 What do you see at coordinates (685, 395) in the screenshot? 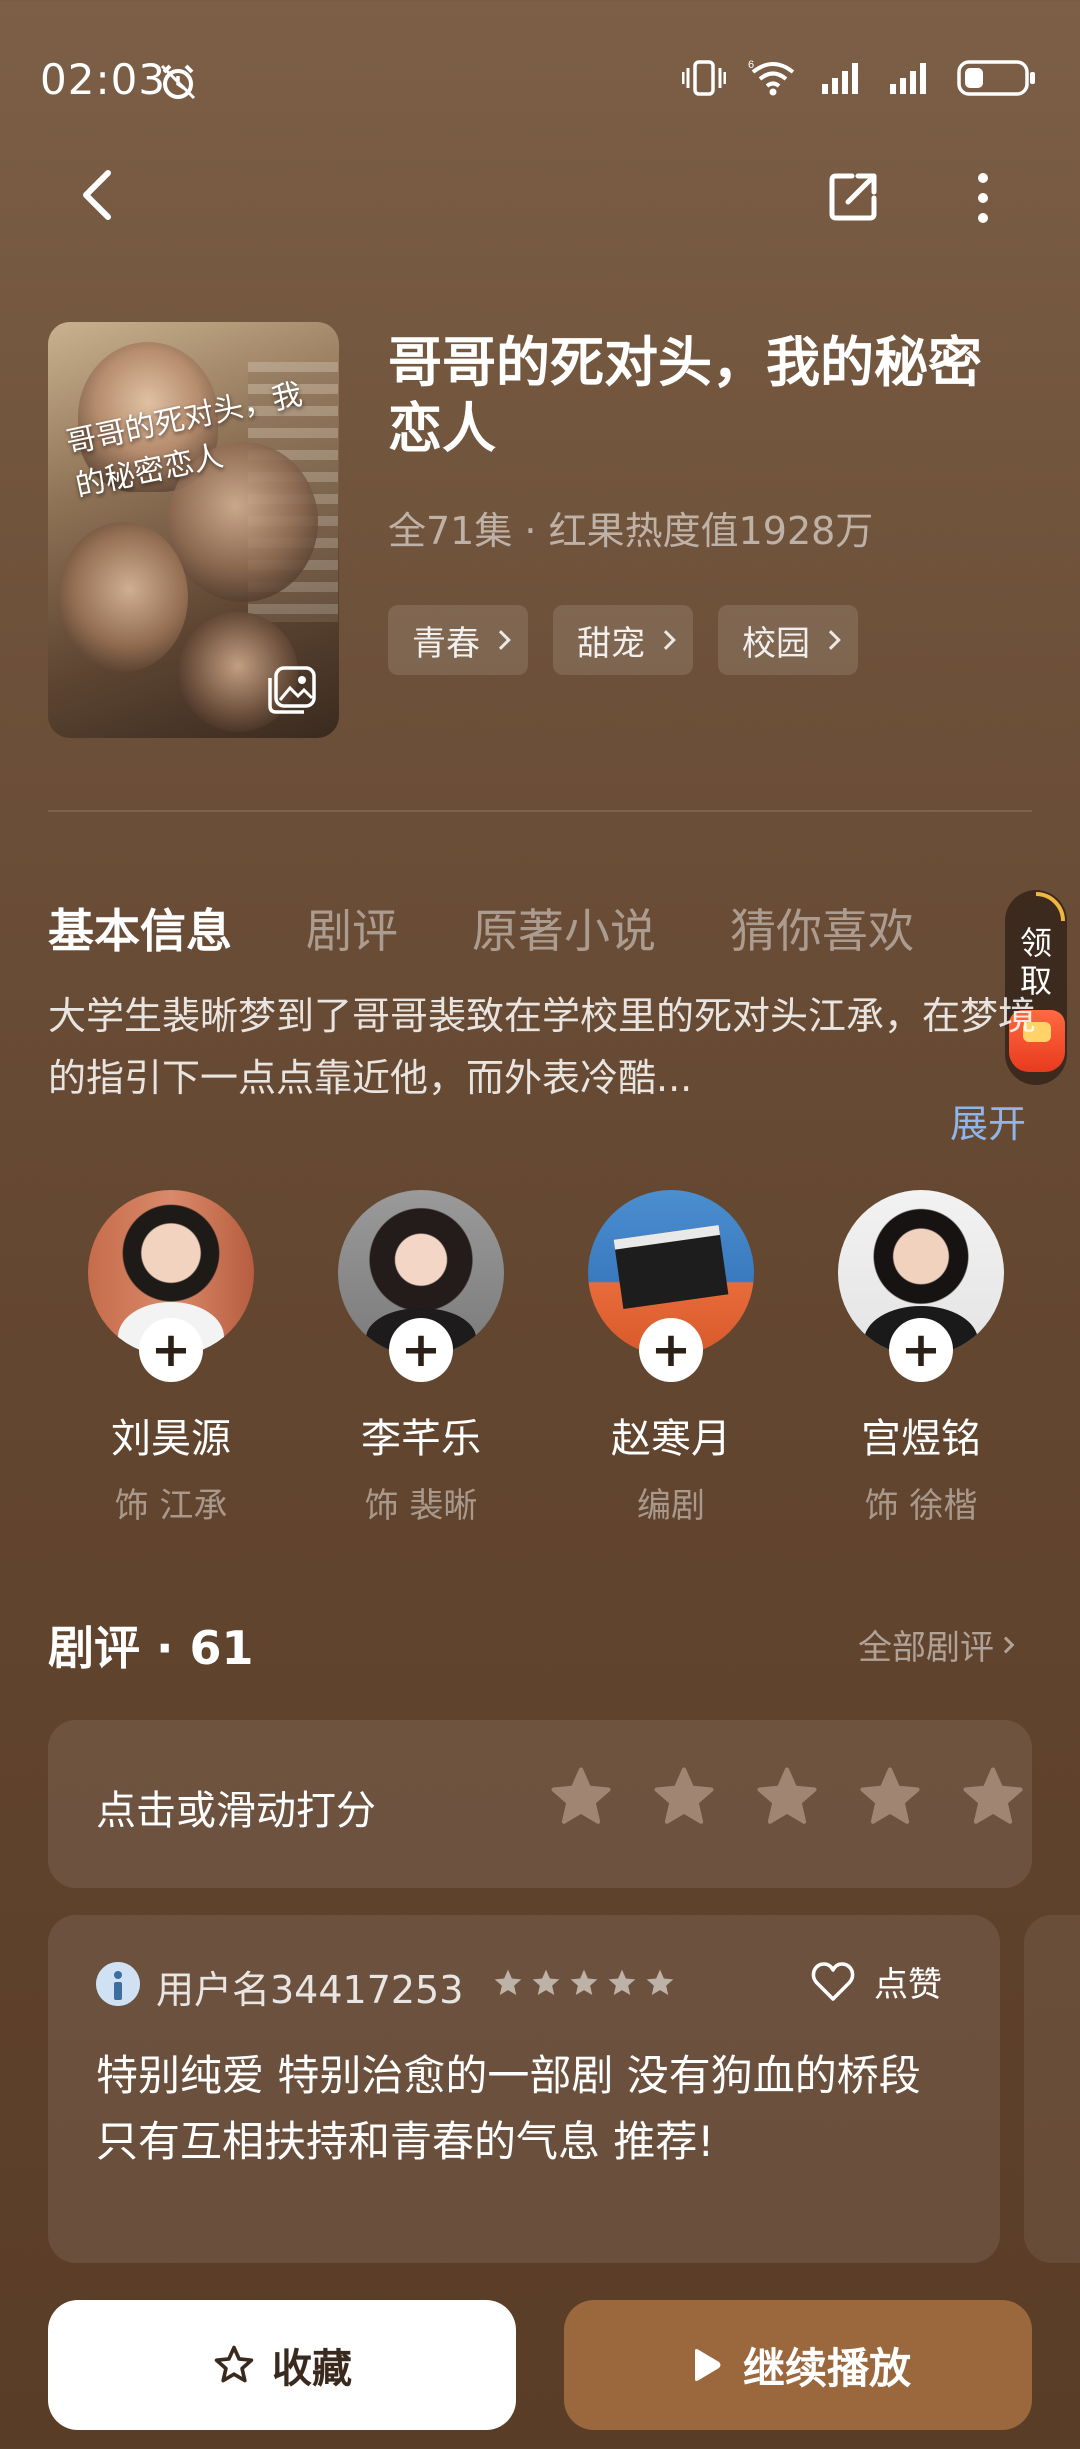
I see `show-title: 哥哥的死对头，我的秘密恋人` at bounding box center [685, 395].